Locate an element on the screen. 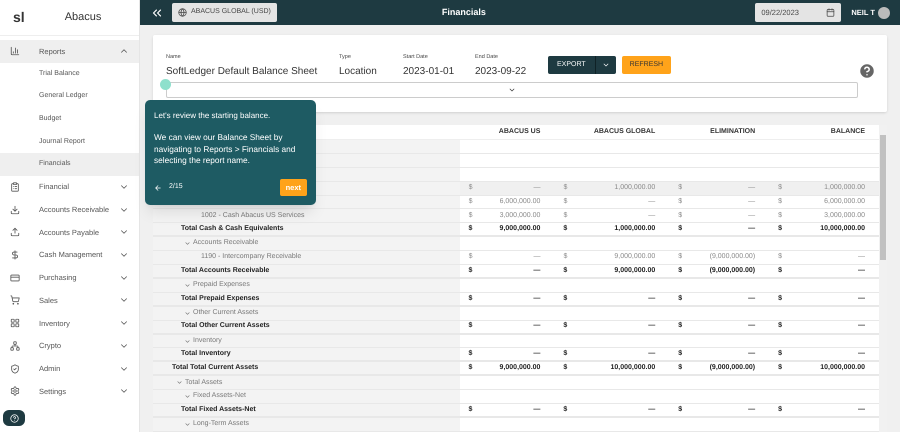  shield-icon is located at coordinates (15, 369).